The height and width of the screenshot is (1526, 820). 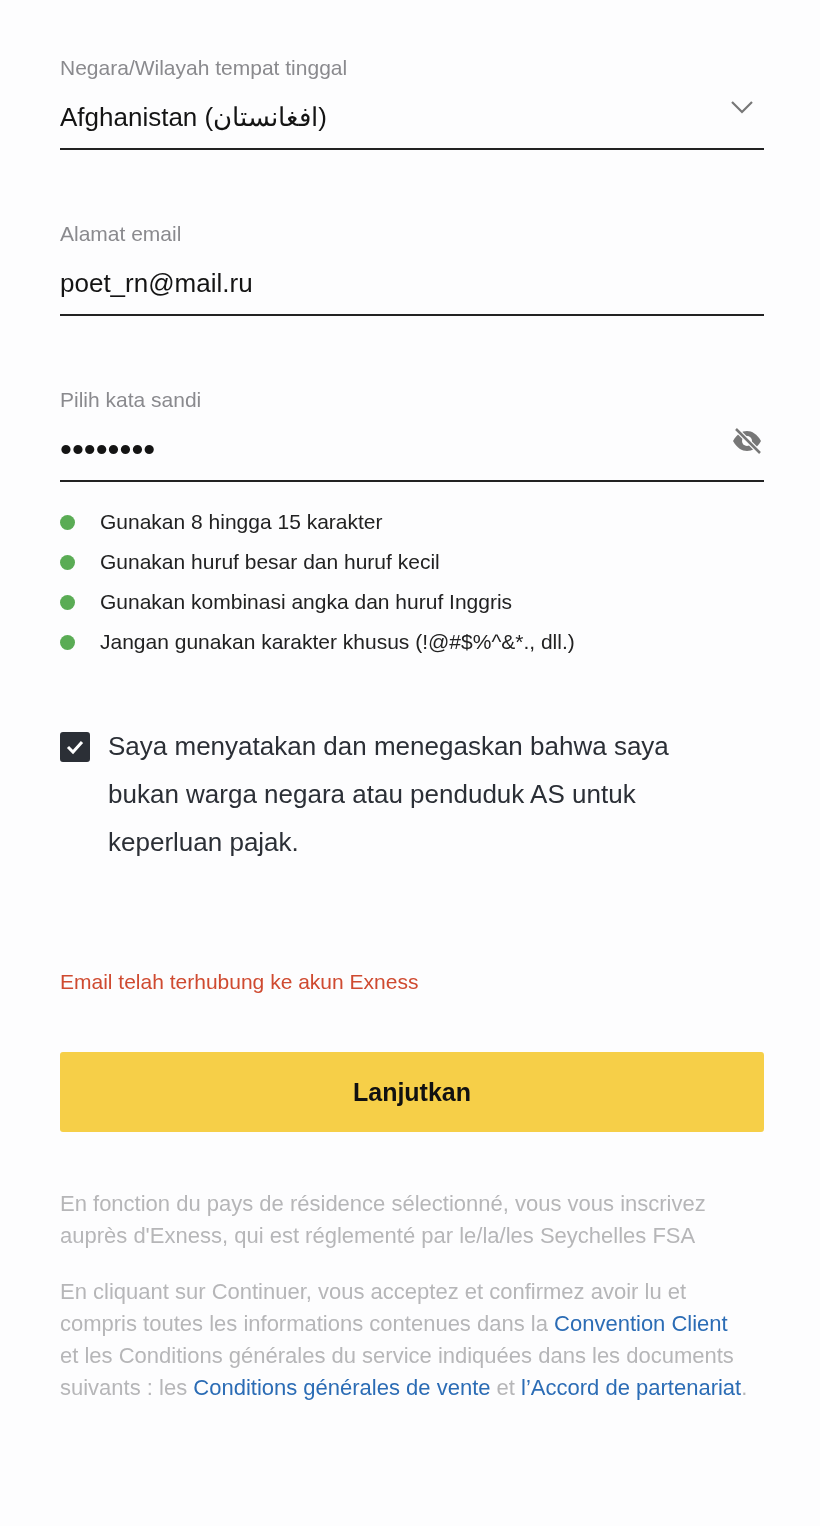 What do you see at coordinates (412, 118) in the screenshot?
I see `country-select: Afghanistan (افغانستان)` at bounding box center [412, 118].